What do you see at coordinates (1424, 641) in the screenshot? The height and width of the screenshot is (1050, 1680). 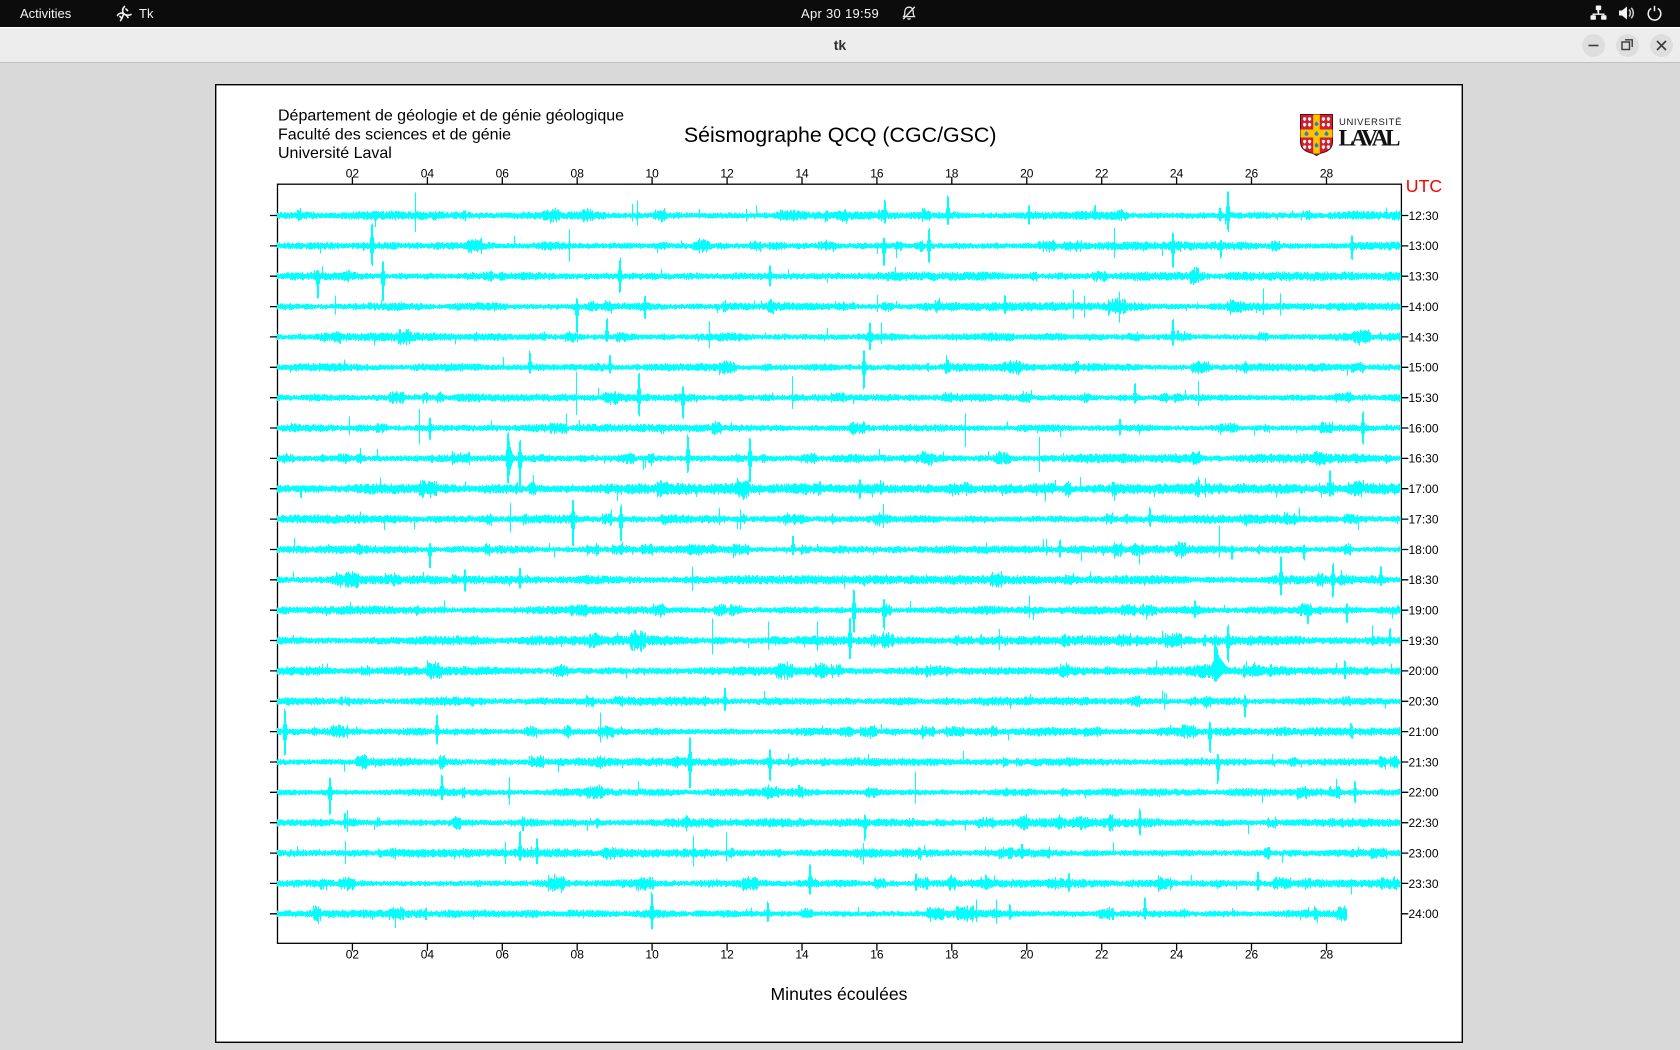 I see `svg-text: 19:30` at bounding box center [1424, 641].